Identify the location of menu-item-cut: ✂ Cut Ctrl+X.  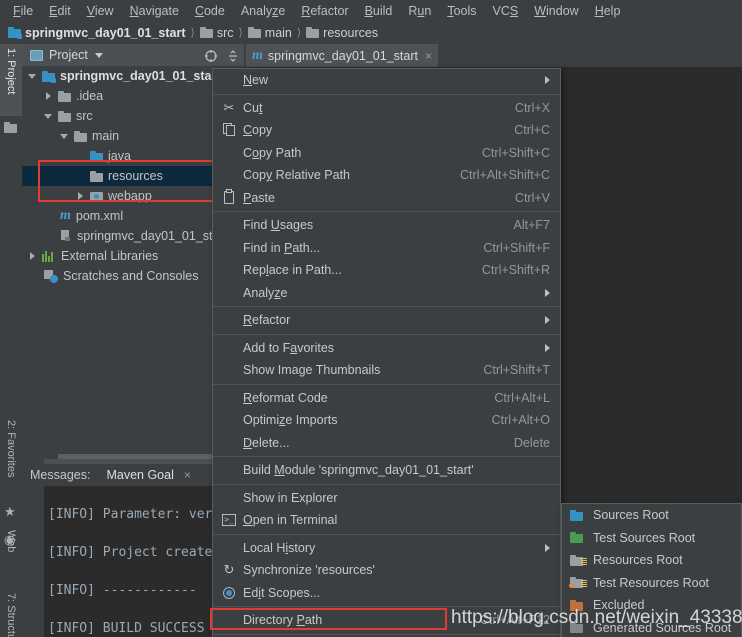
(386, 108).